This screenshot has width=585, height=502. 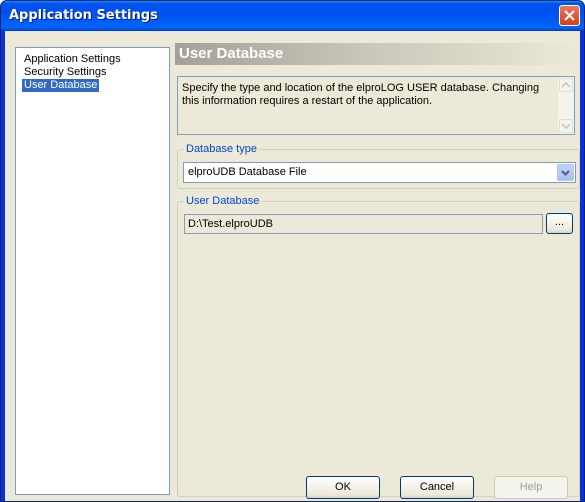 I want to click on nav-item-user-database: User Database, so click(x=61, y=85).